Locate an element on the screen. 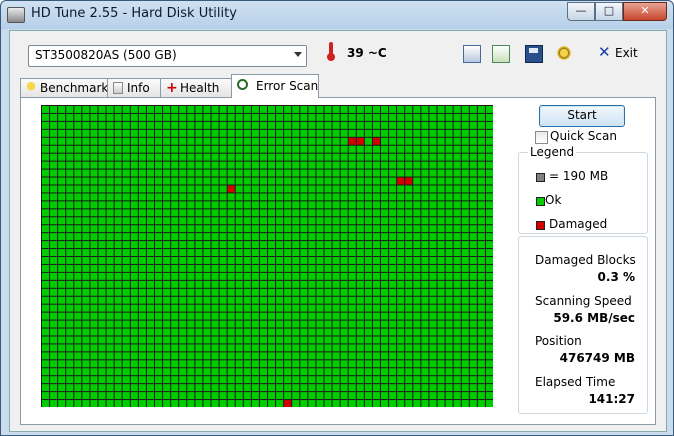 The width and height of the screenshot is (674, 436). maximize-button: □ is located at coordinates (609, 11).